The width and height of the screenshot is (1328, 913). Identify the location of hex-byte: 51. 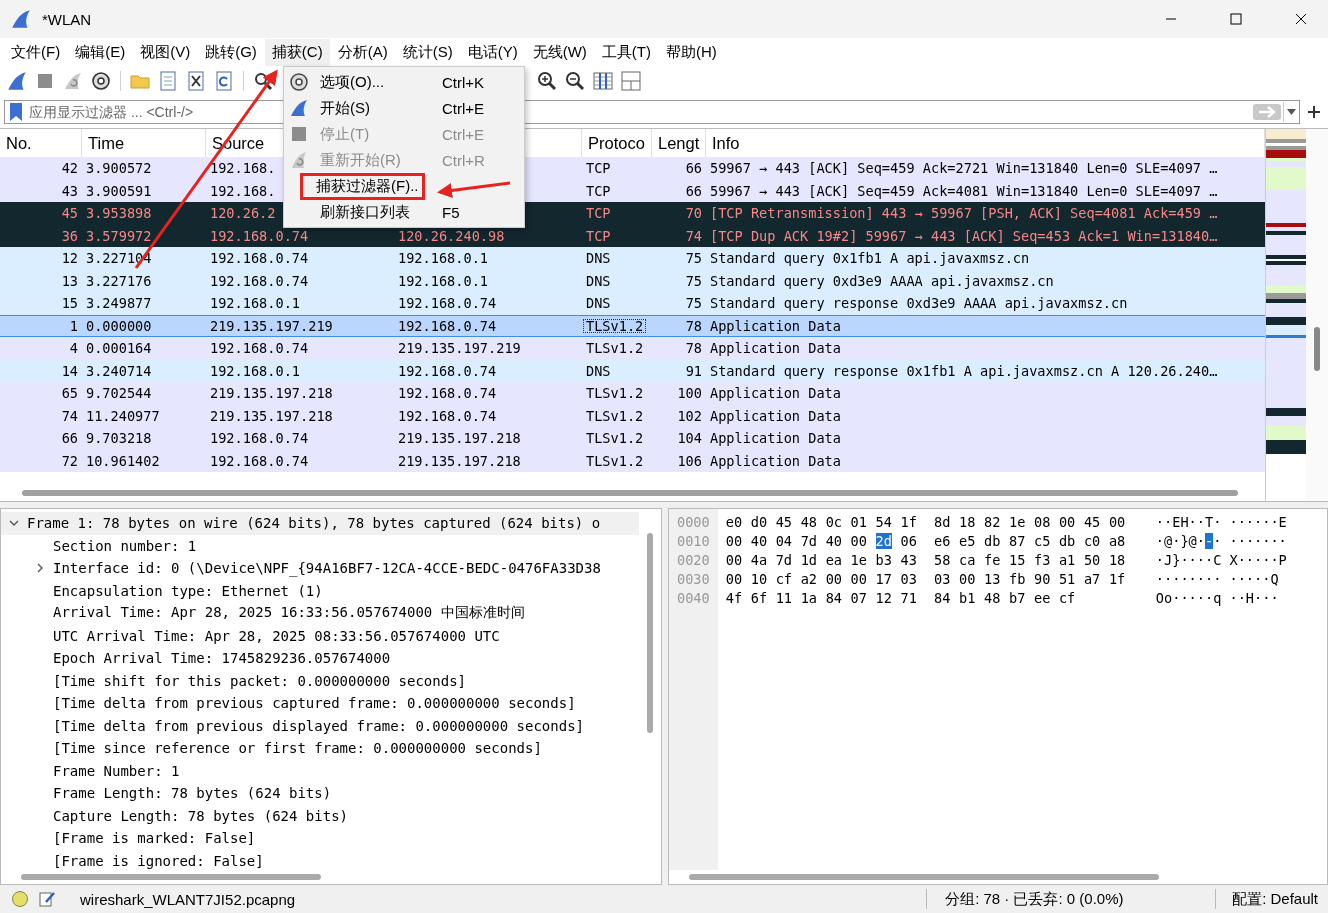
(1067, 578).